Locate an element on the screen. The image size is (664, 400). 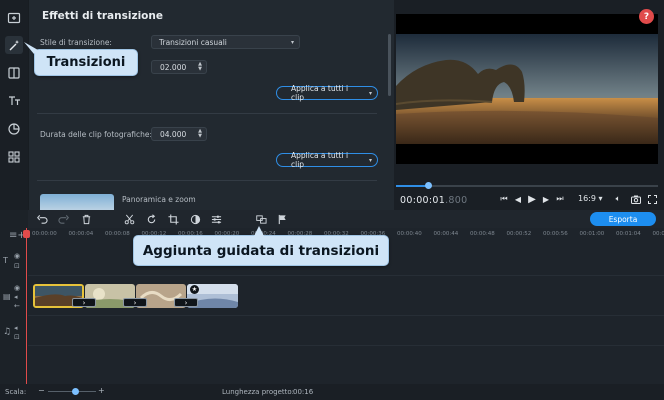
rail-stickers-button is located at coordinates (14, 129).